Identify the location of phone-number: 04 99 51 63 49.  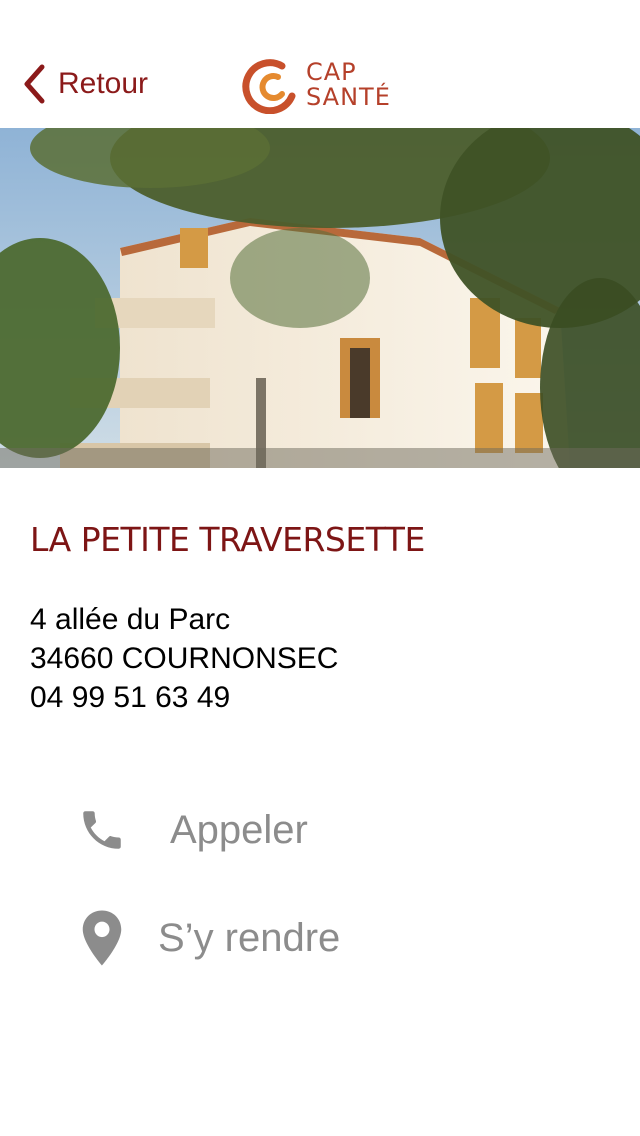
(130, 697).